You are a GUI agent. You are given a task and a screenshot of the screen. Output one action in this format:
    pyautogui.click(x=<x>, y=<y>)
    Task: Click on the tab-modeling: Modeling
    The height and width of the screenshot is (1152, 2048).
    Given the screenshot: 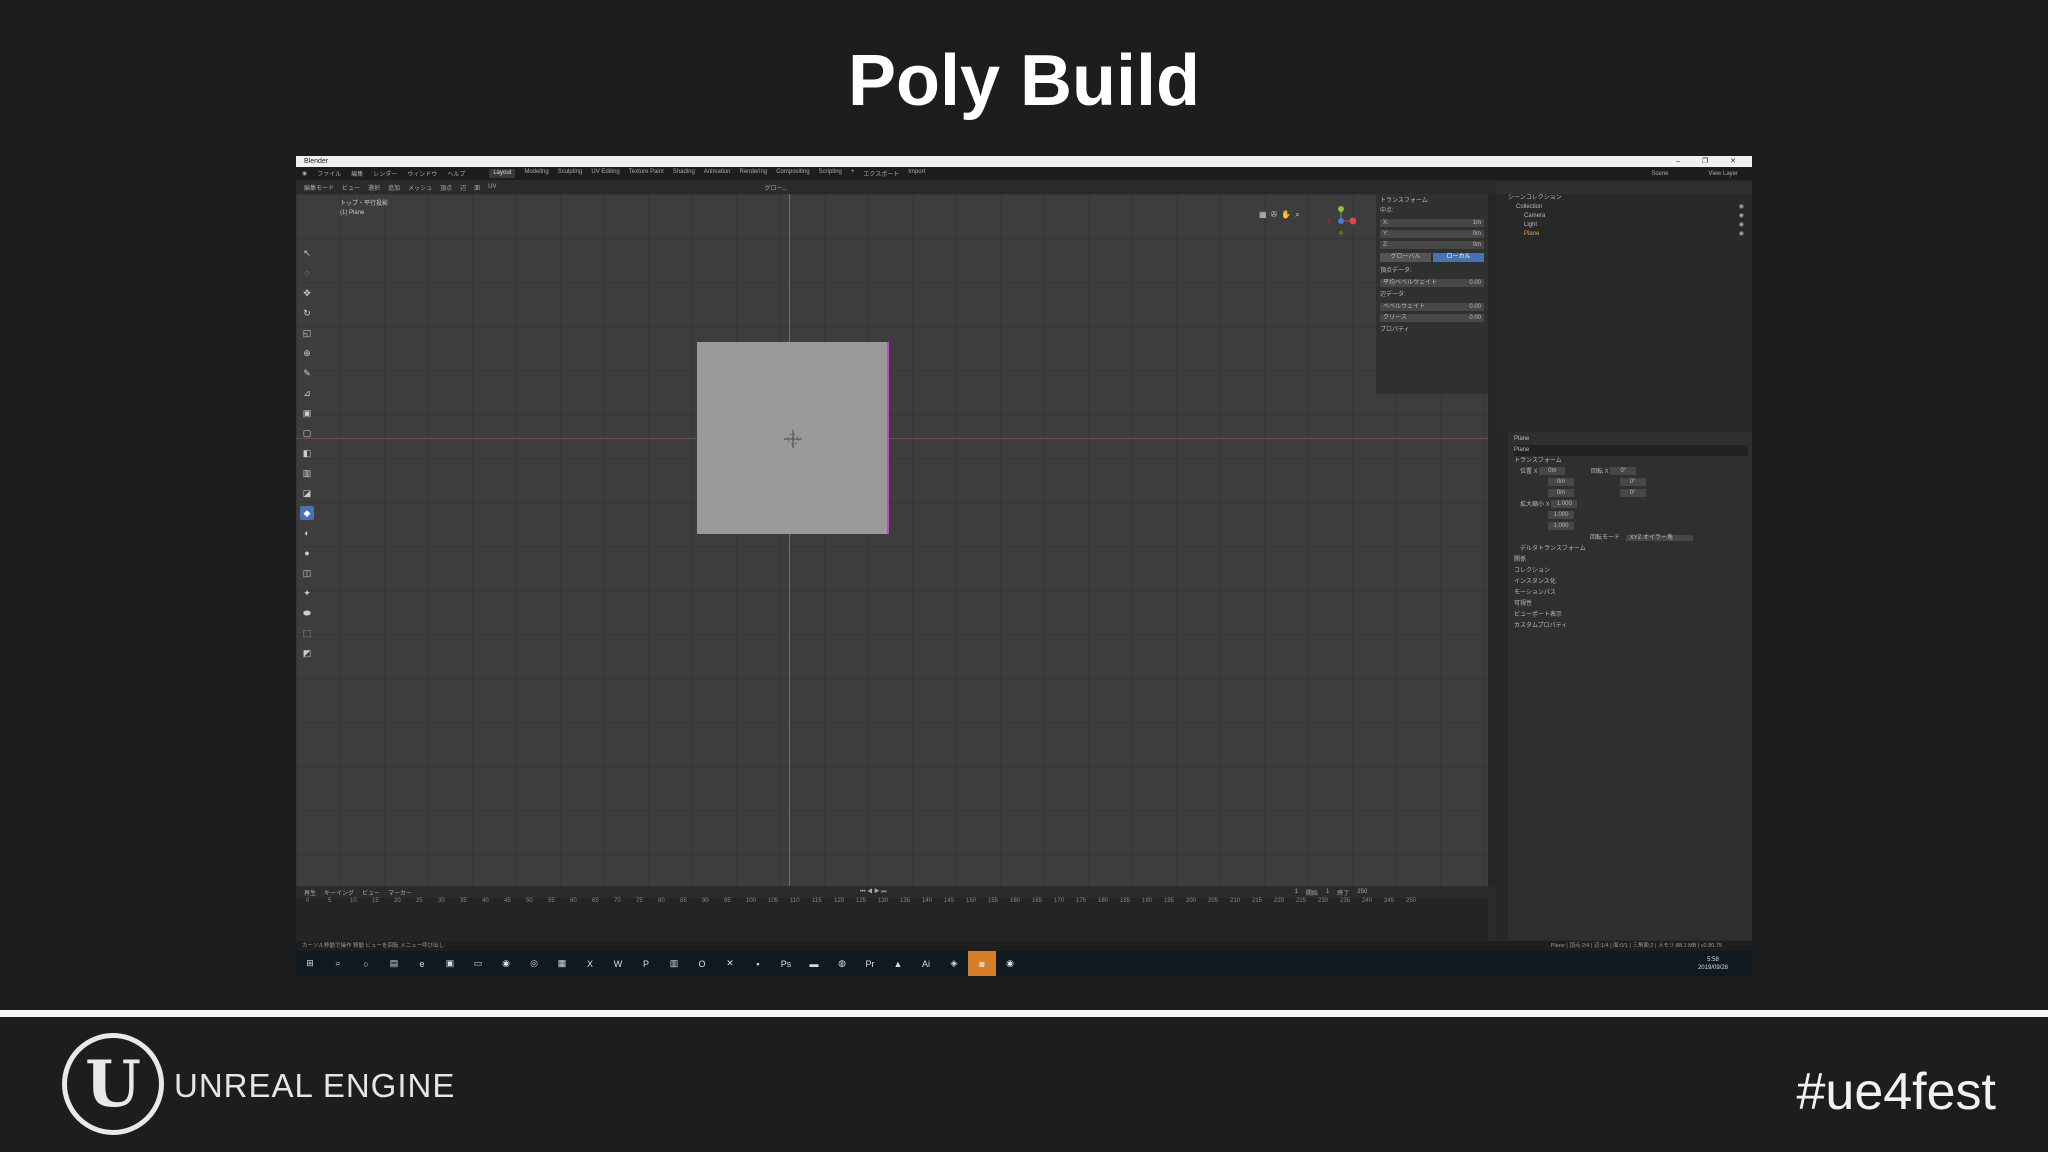 What is the action you would take?
    pyautogui.click(x=536, y=173)
    